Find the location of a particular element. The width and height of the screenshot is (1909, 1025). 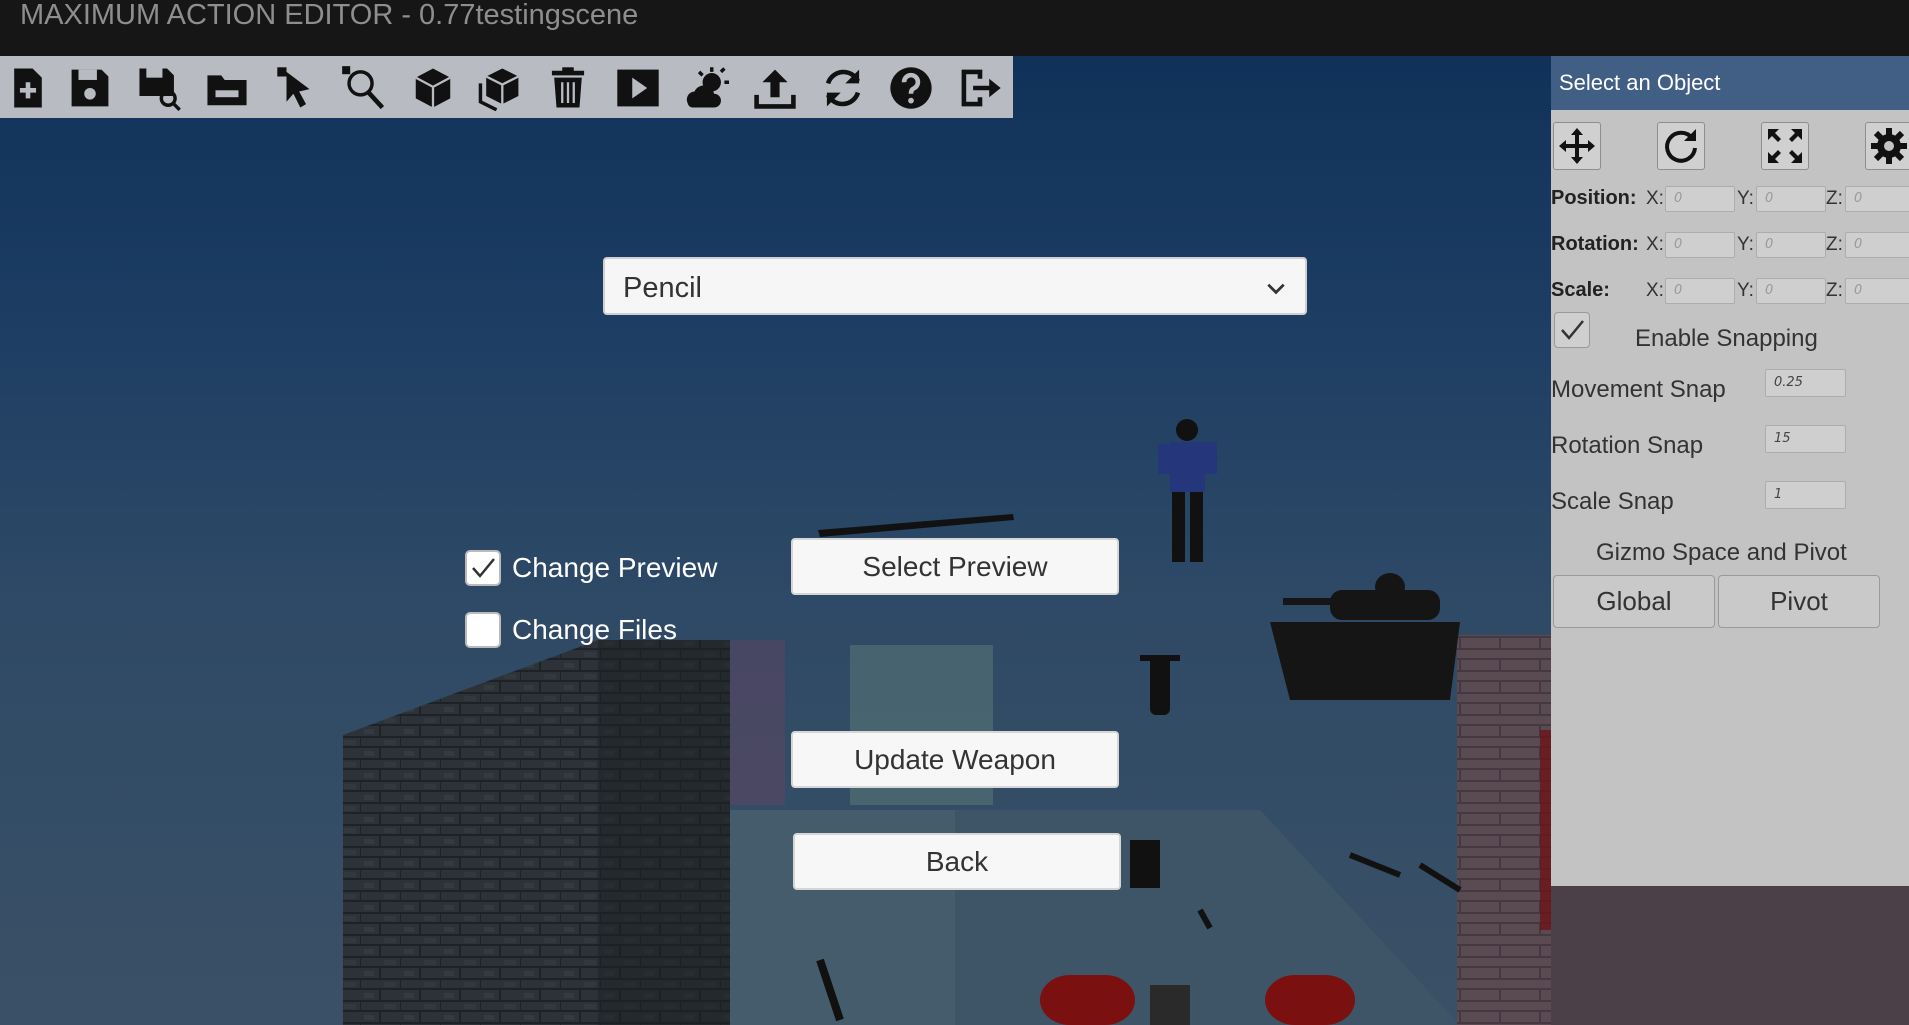

position-x-input: 0 is located at coordinates (1700, 199).